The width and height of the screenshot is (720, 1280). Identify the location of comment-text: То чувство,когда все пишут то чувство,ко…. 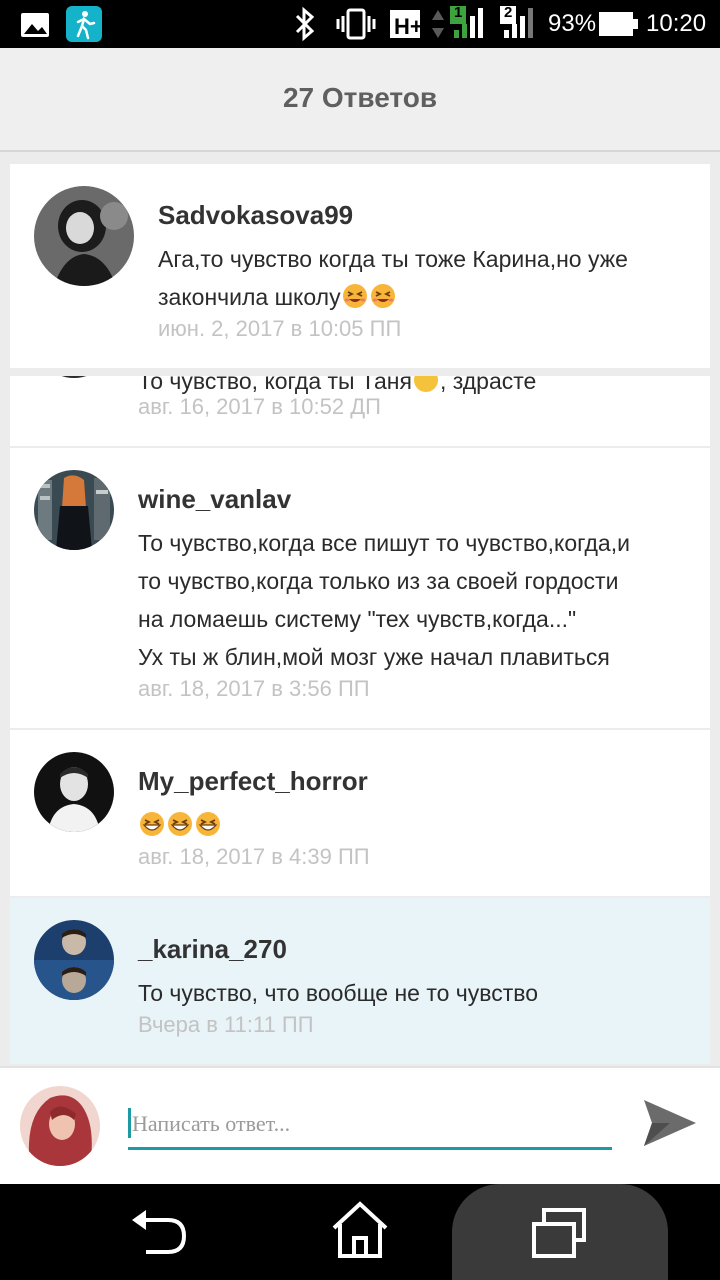
(384, 600).